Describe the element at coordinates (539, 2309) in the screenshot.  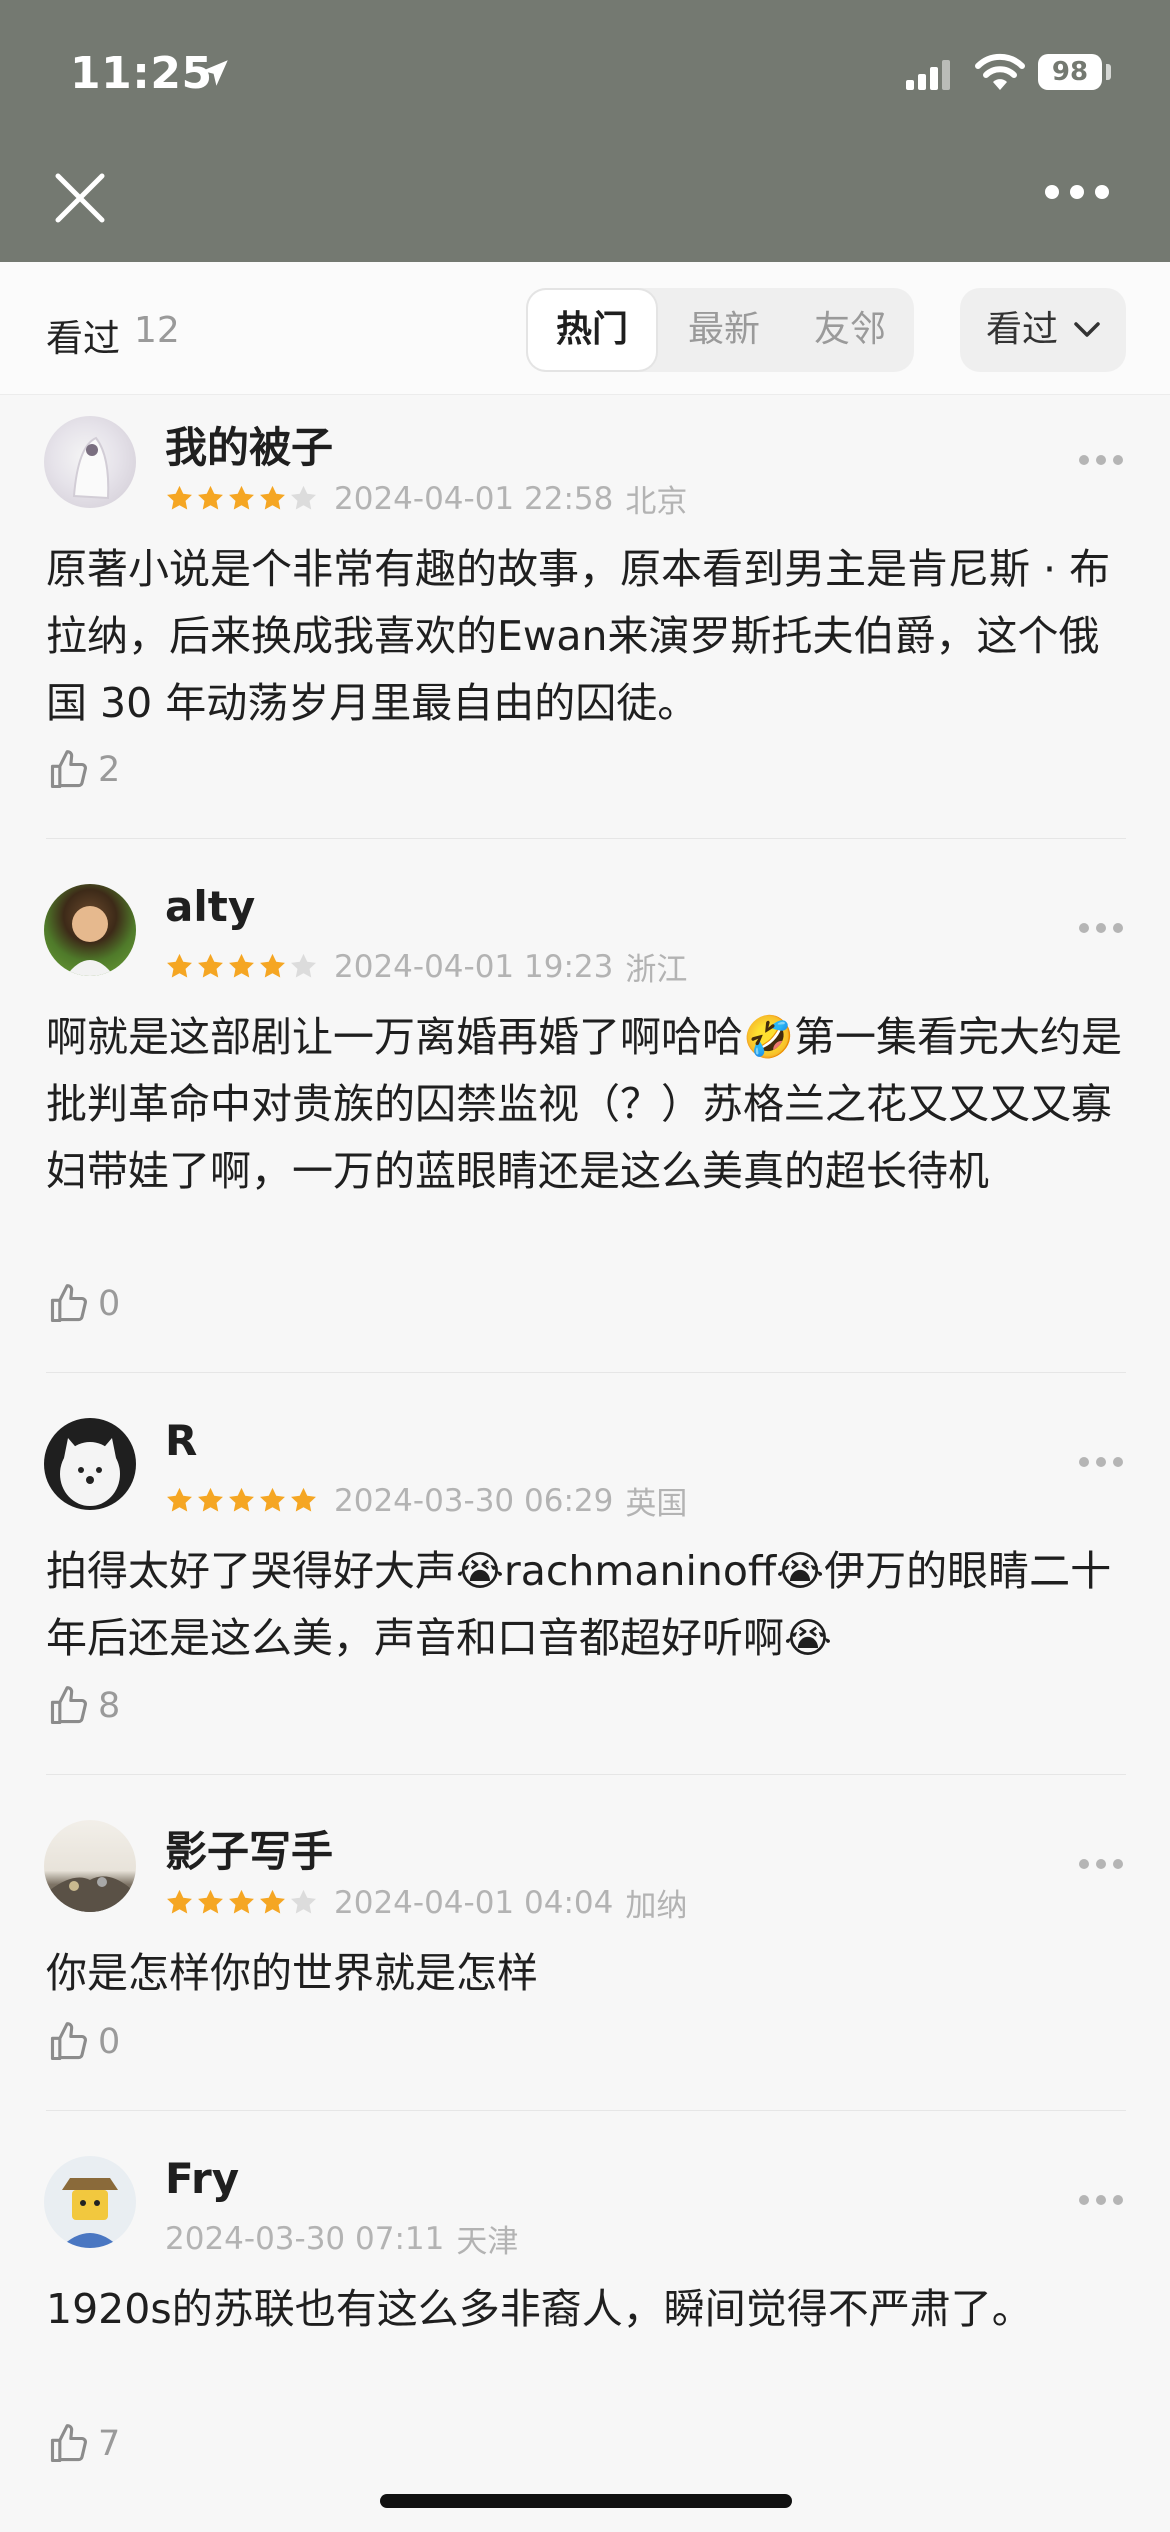
I see `comment-text: 1920s的苏联也有这么多非裔人，瞬间觉得不严肃了。` at that location.